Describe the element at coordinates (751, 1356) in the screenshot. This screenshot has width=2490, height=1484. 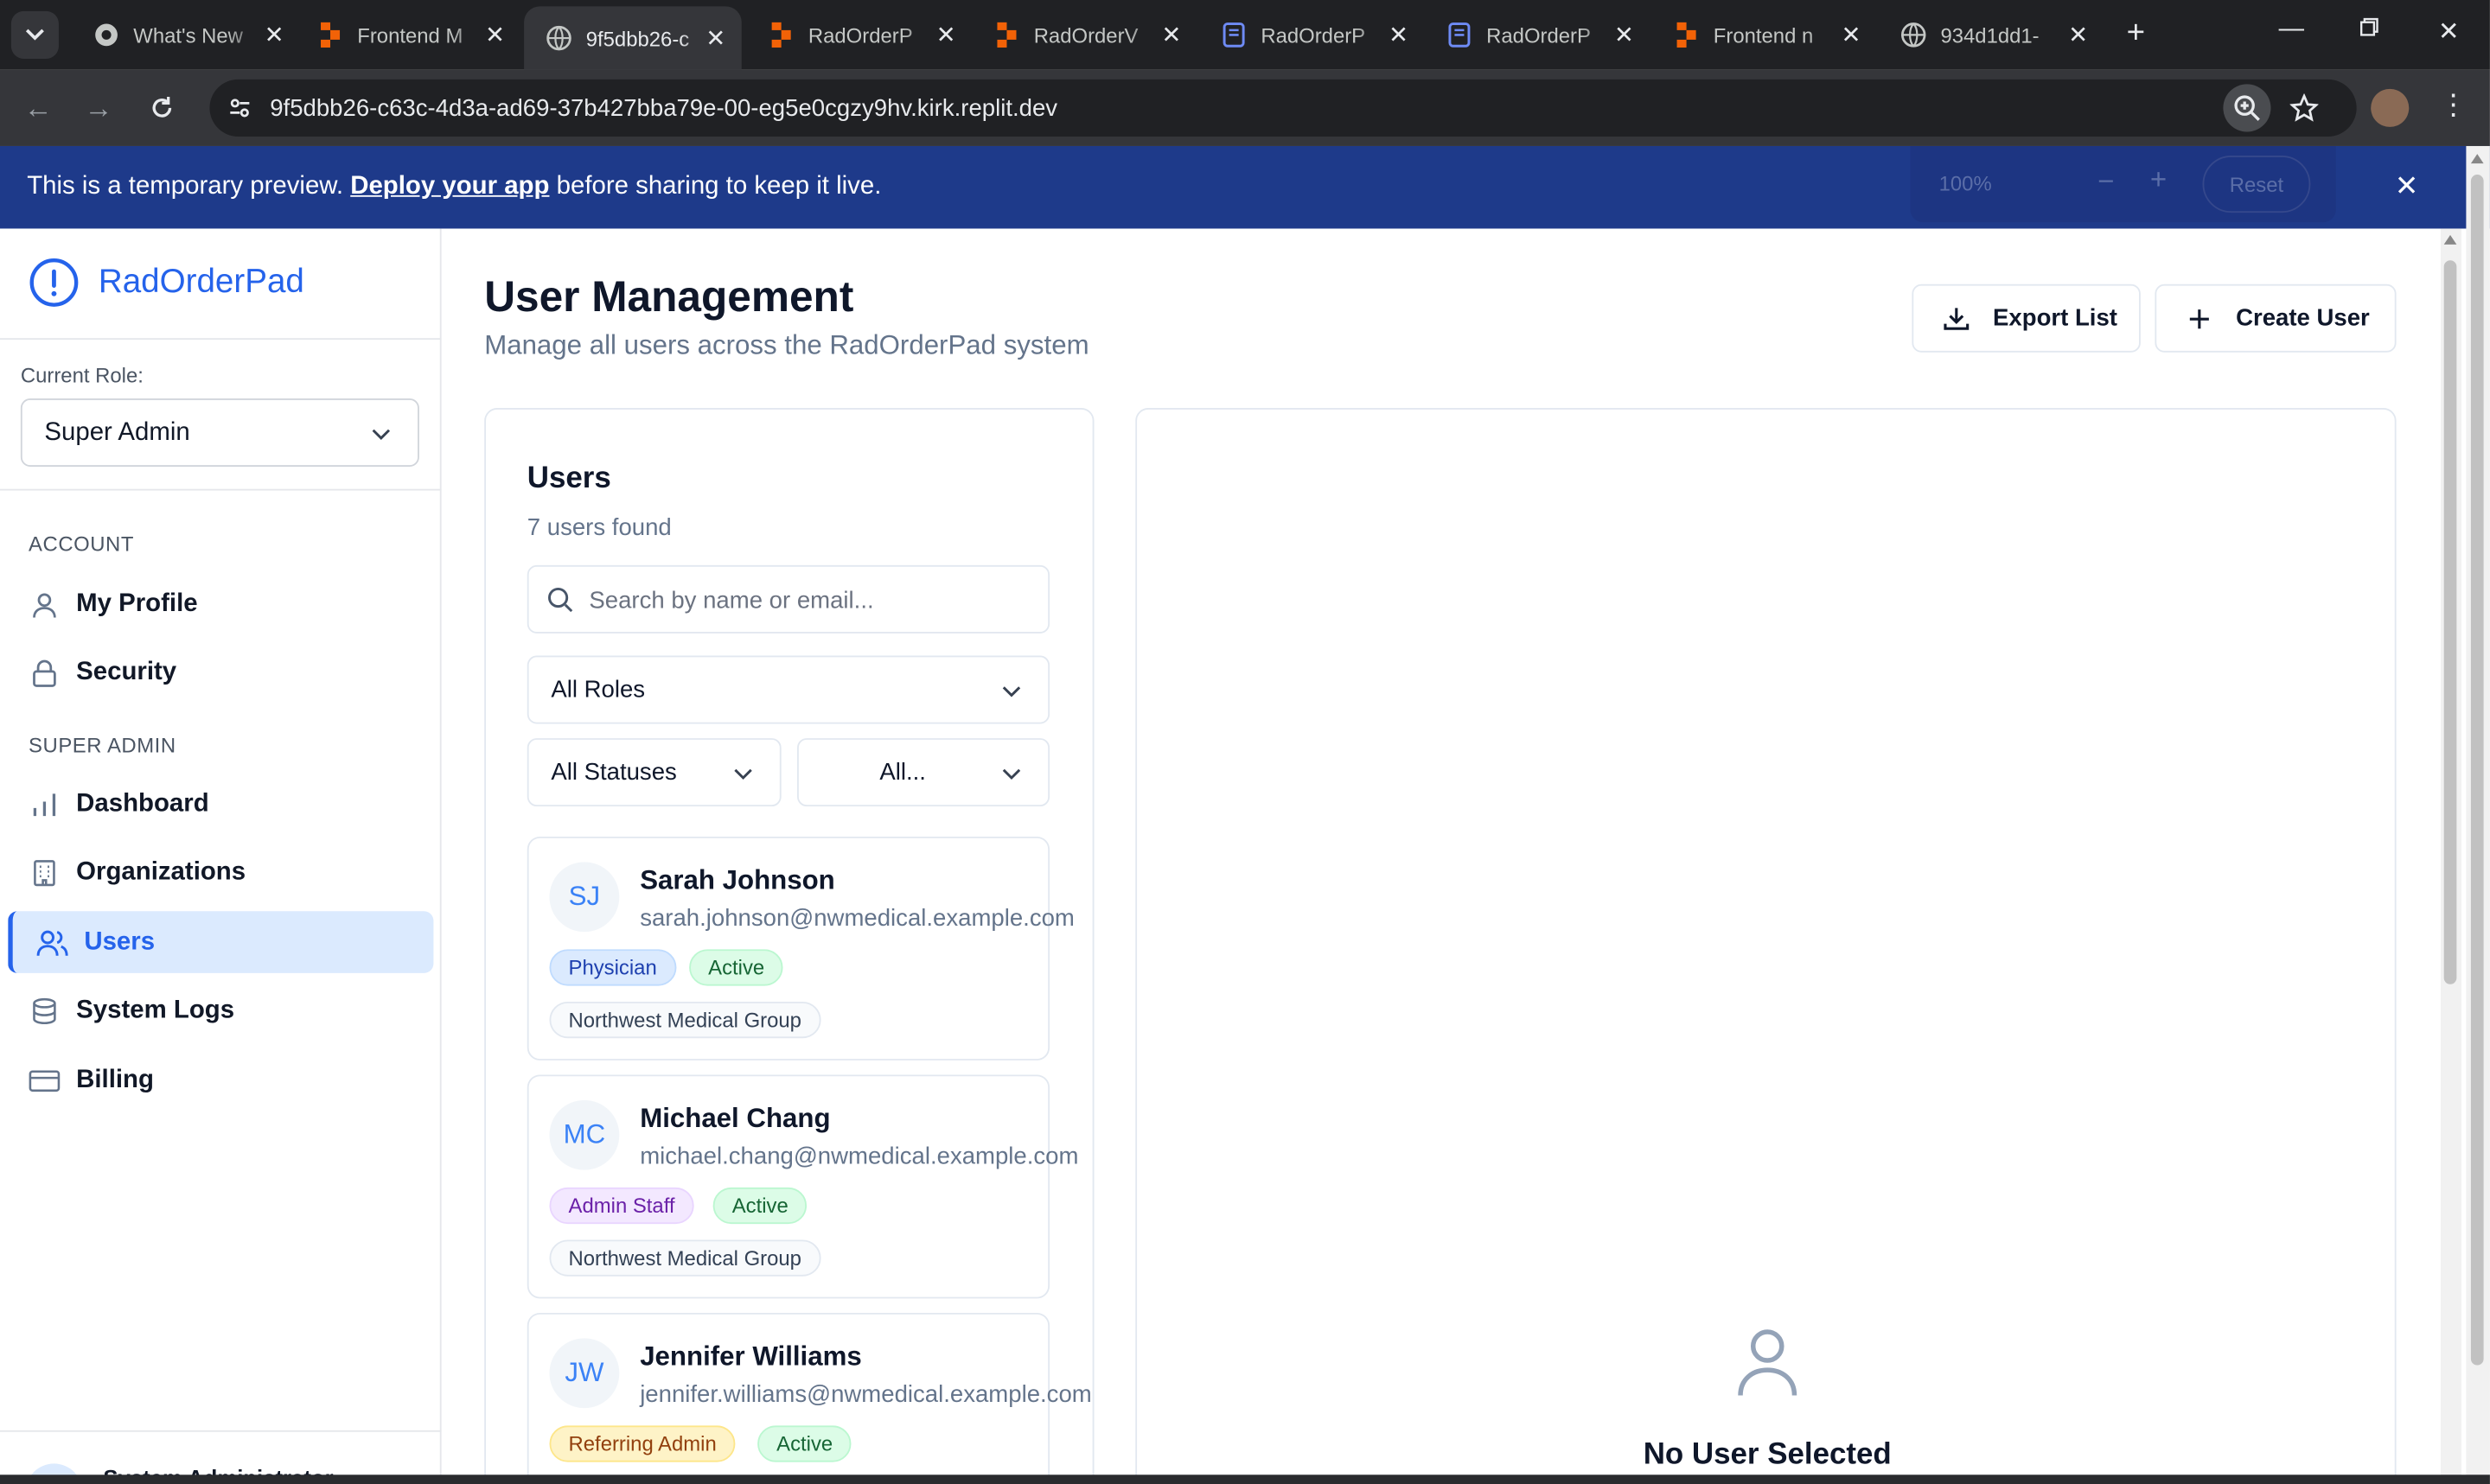
I see `user-name: Jennifer Williams` at that location.